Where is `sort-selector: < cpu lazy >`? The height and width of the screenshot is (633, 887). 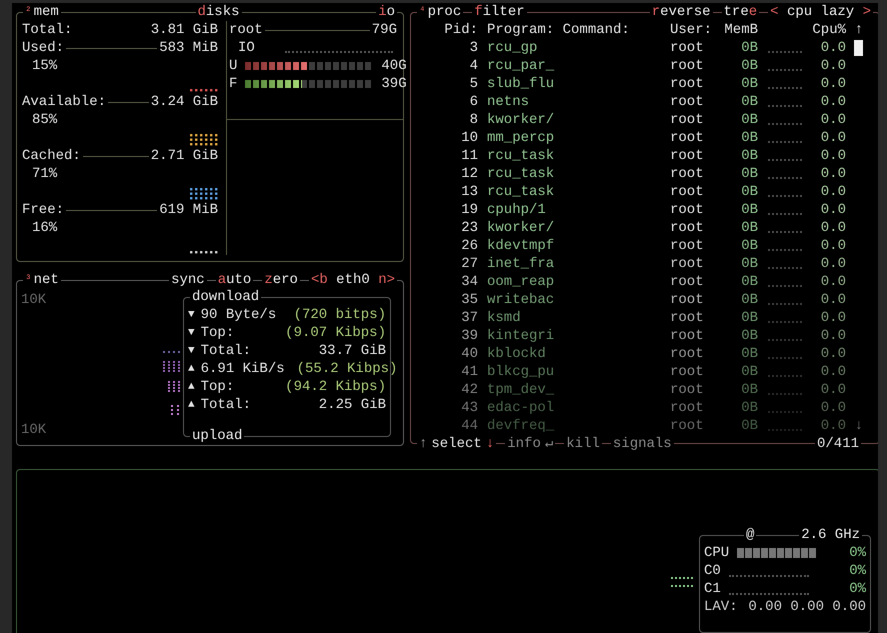 sort-selector: < cpu lazy > is located at coordinates (820, 12).